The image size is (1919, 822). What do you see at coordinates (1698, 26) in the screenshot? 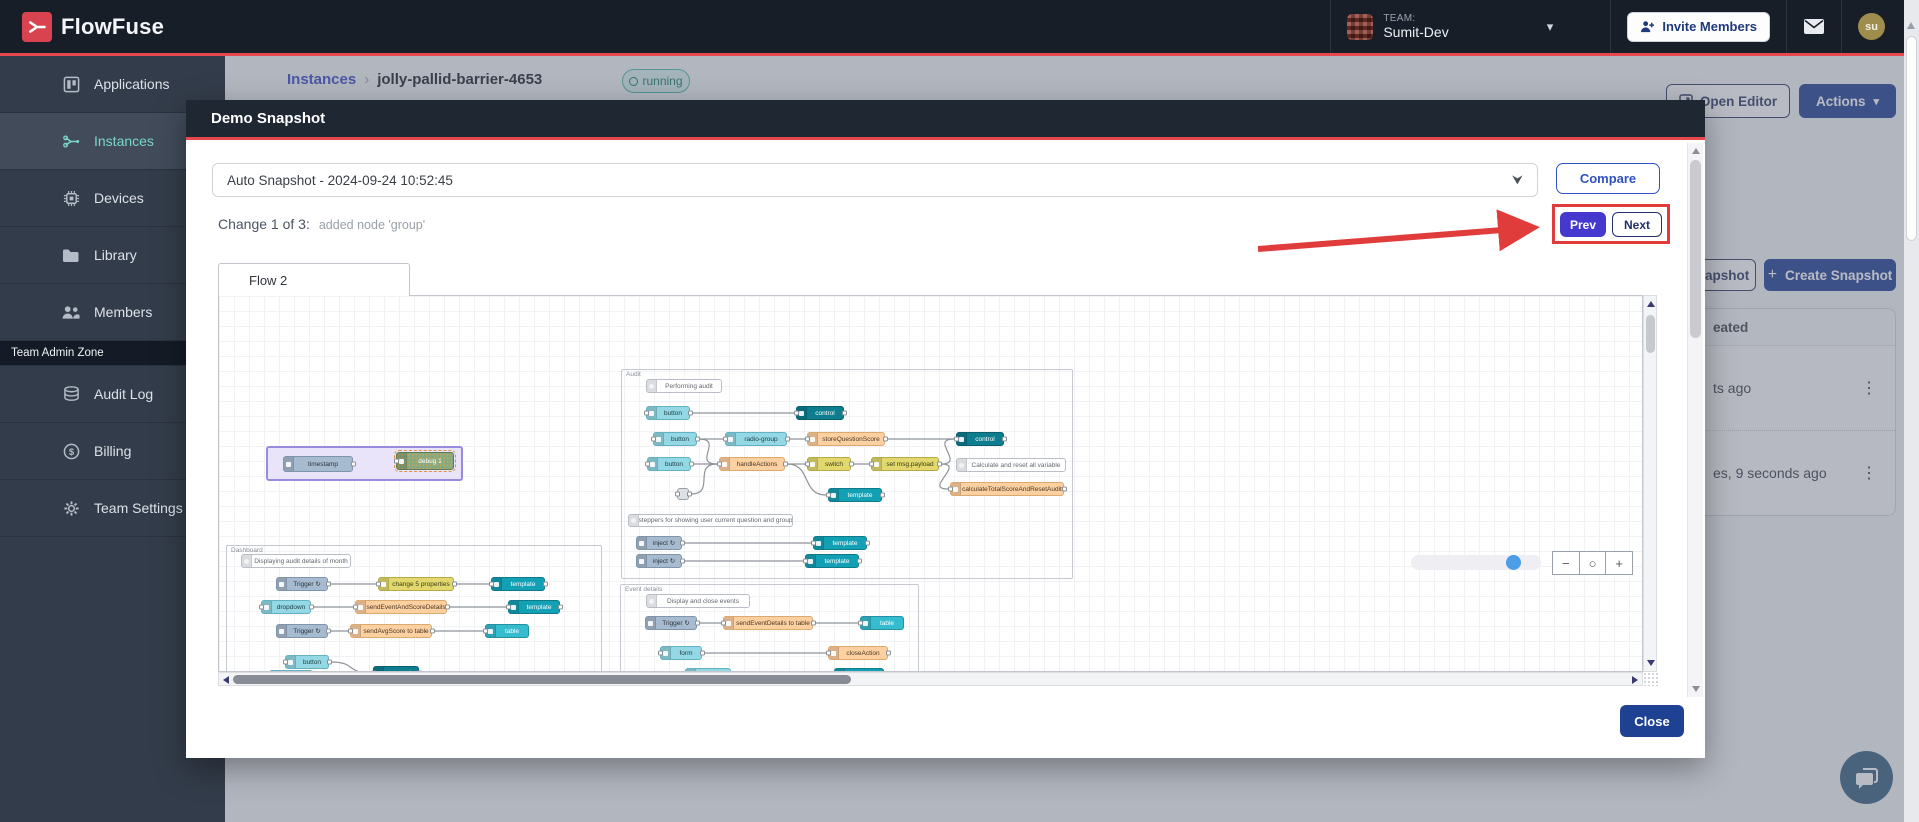
I see `invite-members-button: Invite Members` at bounding box center [1698, 26].